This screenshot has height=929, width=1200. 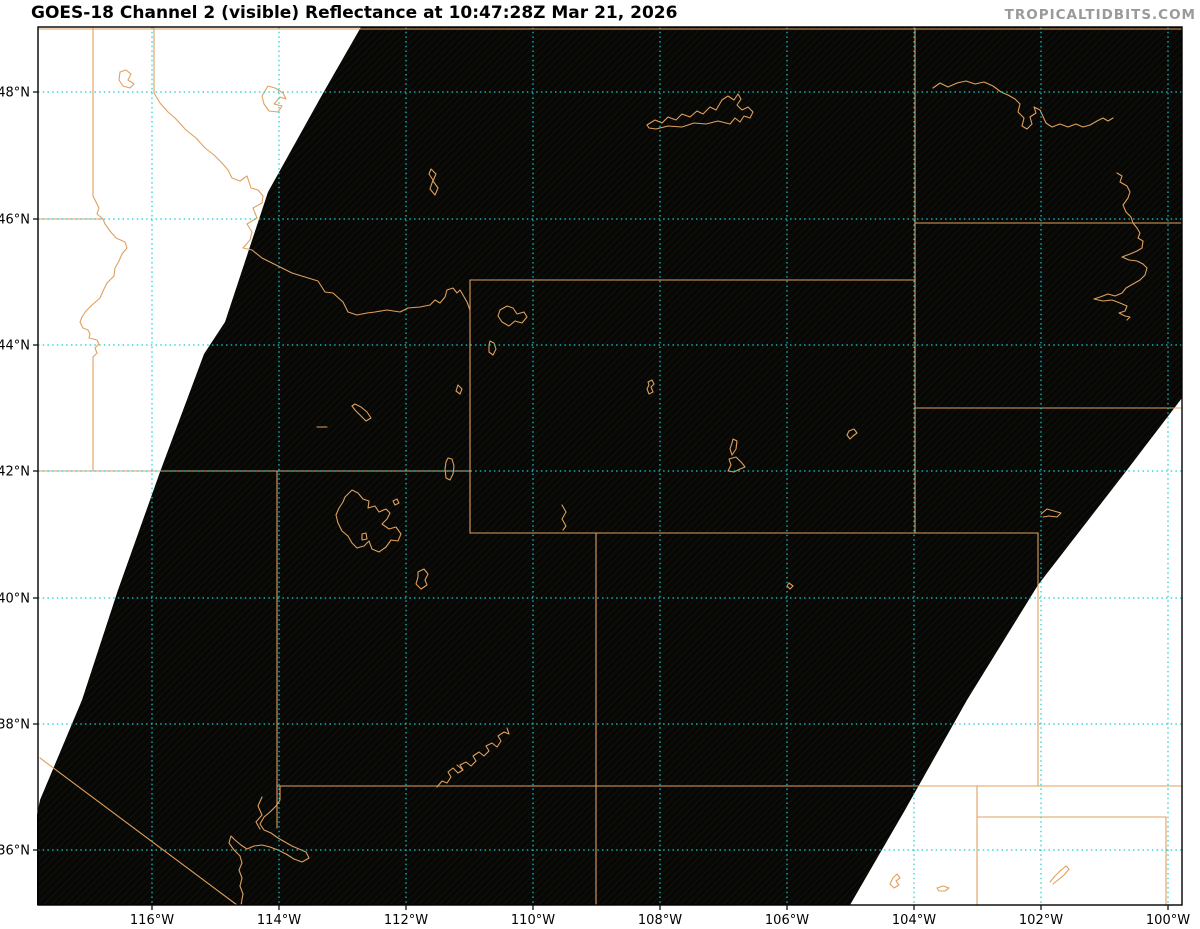 What do you see at coordinates (15, 472) in the screenshot?
I see `y-tick-label: 42°N` at bounding box center [15, 472].